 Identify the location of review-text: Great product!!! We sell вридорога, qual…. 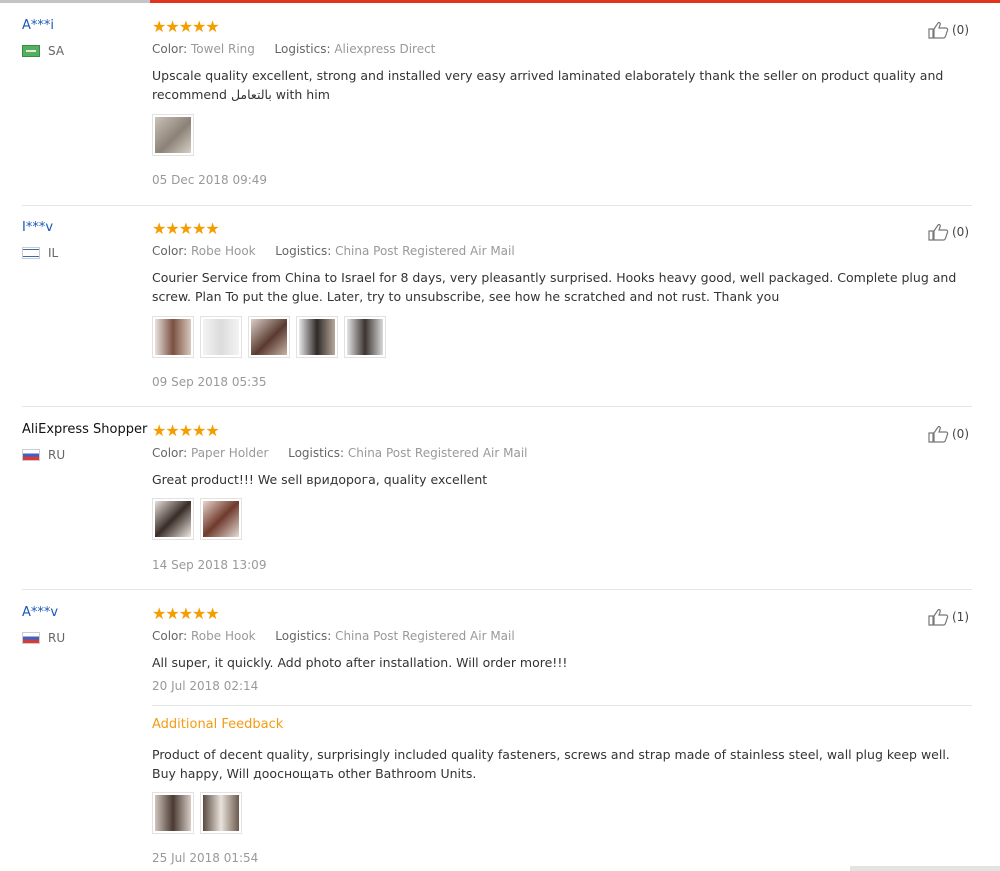
(320, 479).